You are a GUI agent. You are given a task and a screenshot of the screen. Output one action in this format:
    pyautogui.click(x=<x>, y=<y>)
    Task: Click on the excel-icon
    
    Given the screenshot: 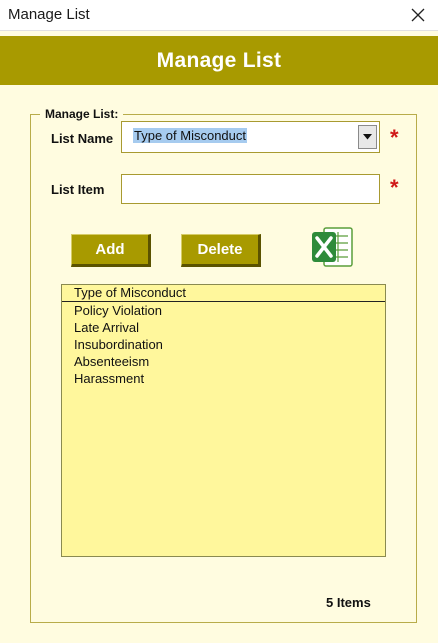 What is the action you would take?
    pyautogui.click(x=332, y=247)
    